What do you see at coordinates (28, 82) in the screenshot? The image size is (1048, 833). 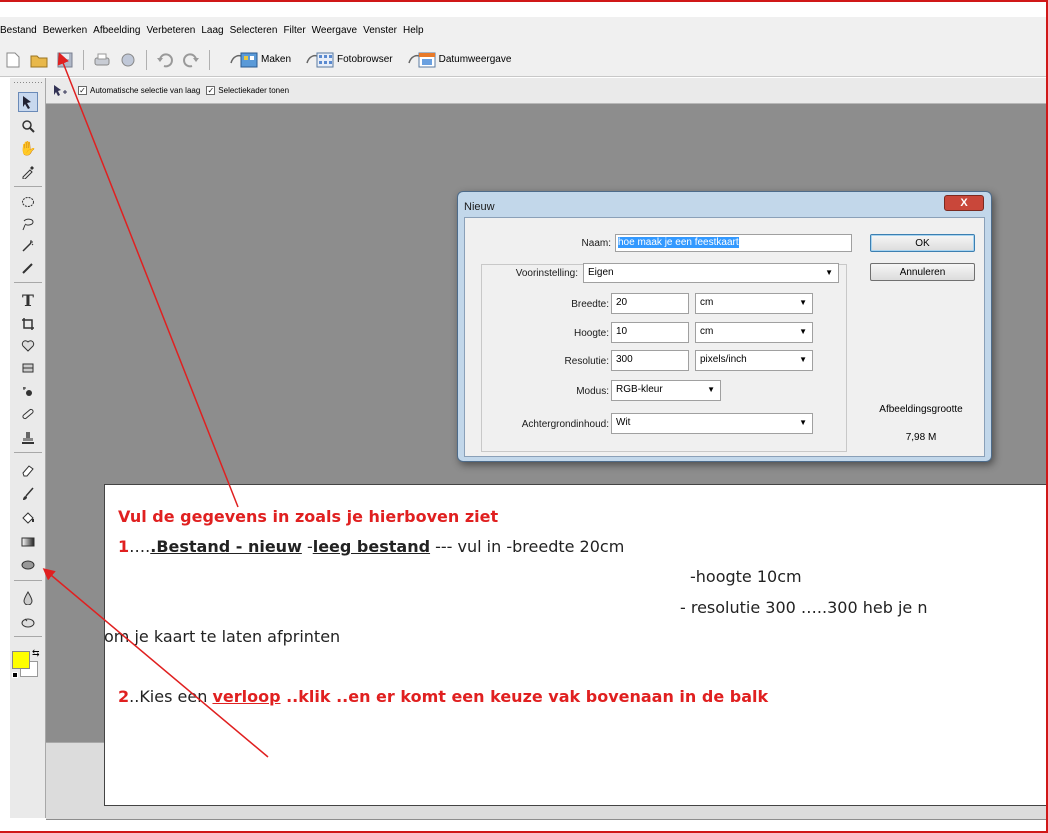 I see `toolbox-grip` at bounding box center [28, 82].